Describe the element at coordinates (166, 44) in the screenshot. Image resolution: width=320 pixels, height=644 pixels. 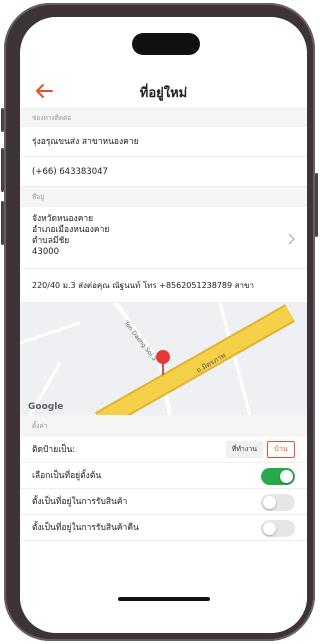
I see `dynamic-island` at that location.